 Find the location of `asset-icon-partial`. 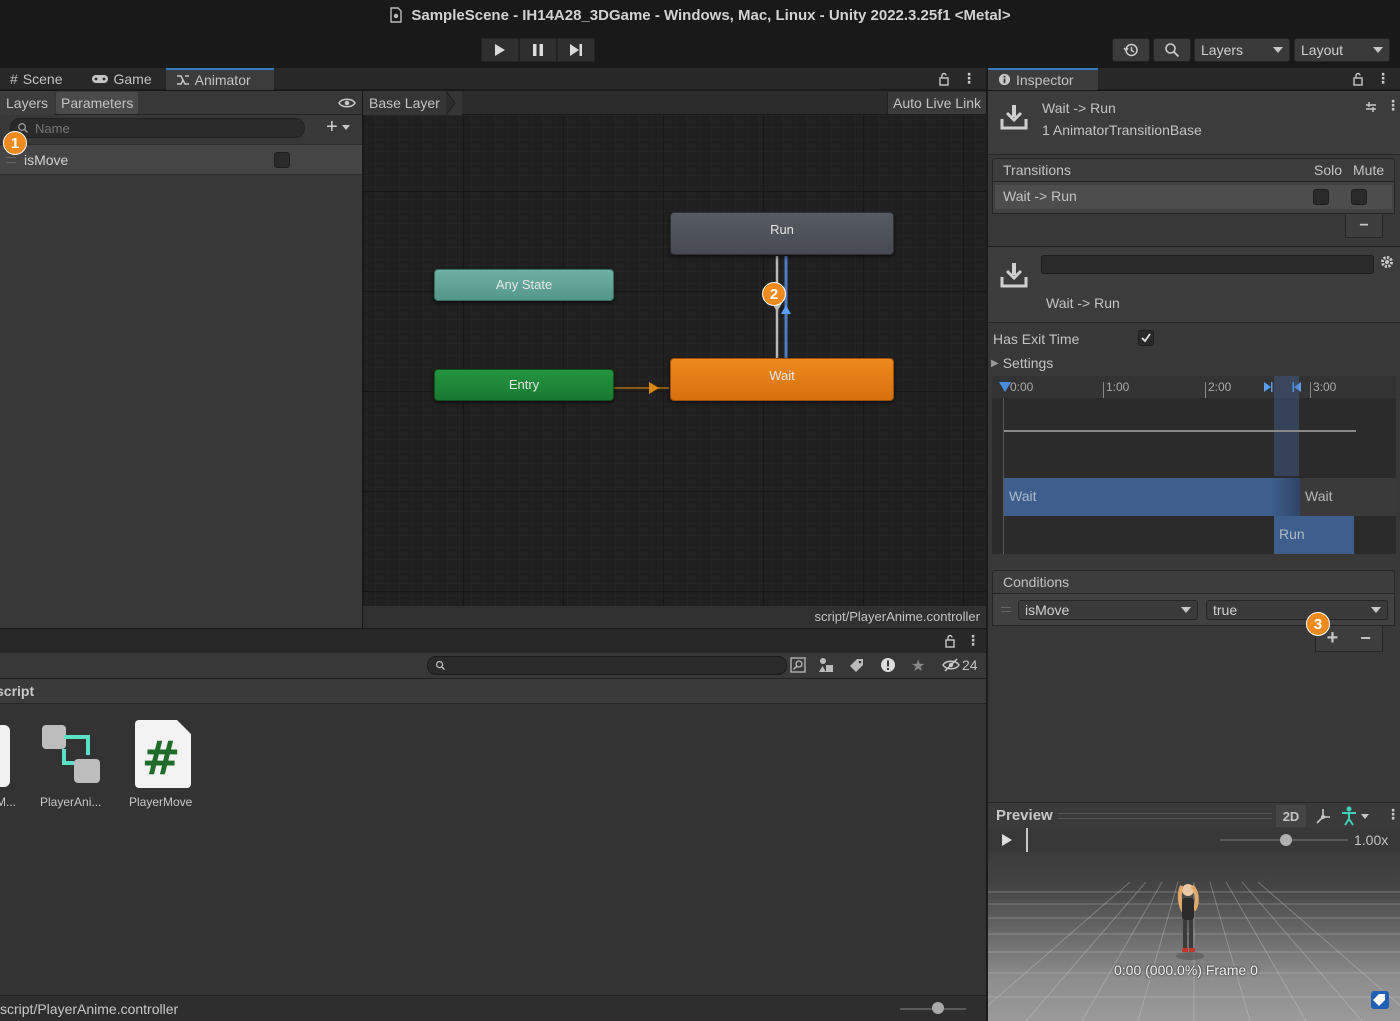

asset-icon-partial is located at coordinates (5, 756).